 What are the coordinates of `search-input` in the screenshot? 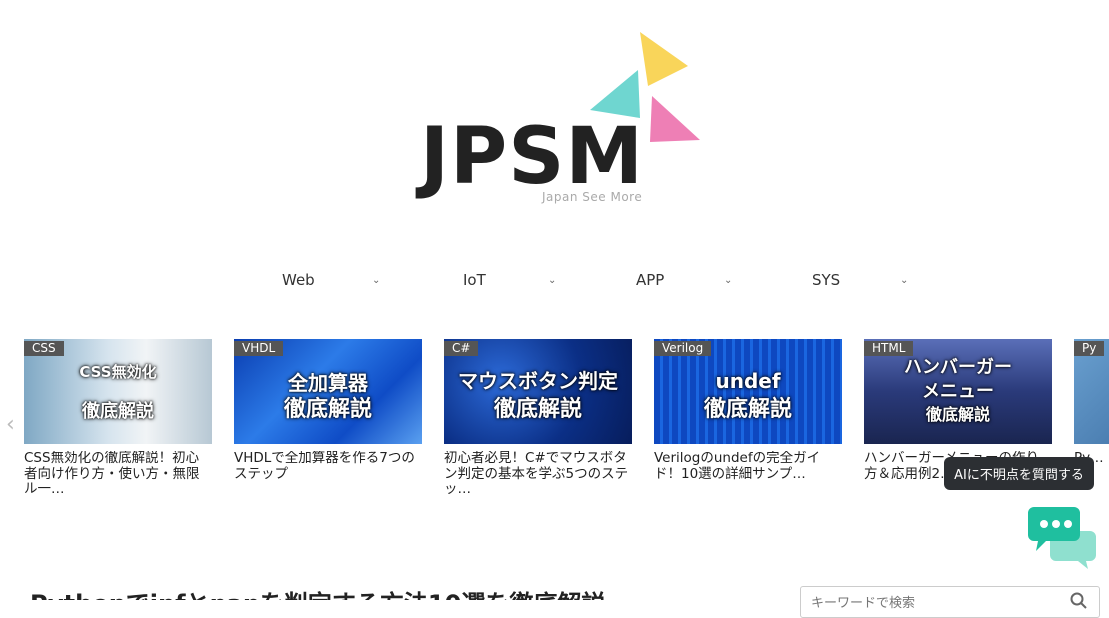 It's located at (950, 602).